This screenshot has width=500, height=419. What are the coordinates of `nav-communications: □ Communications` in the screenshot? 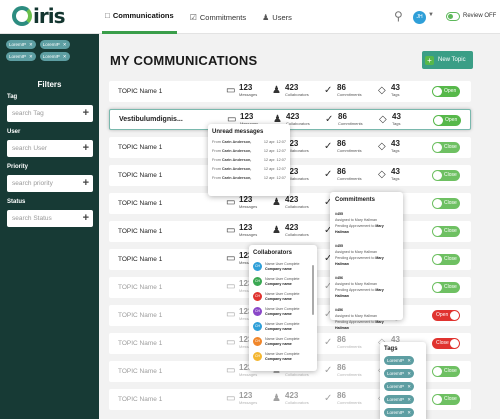 It's located at (139, 17).